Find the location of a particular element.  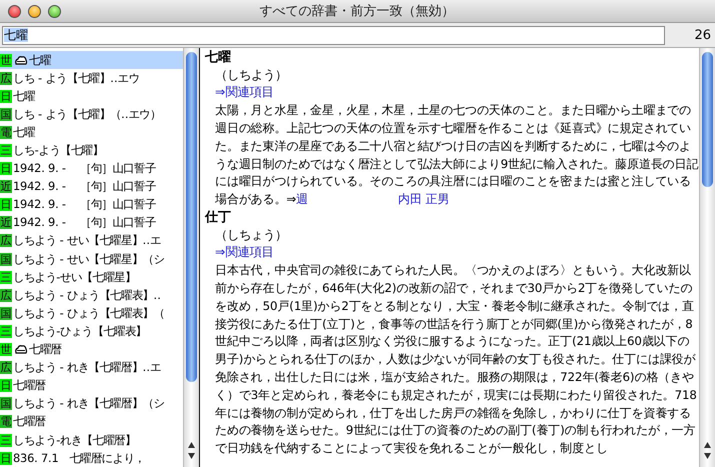

entry-reading: （しちよう） is located at coordinates (251, 75).